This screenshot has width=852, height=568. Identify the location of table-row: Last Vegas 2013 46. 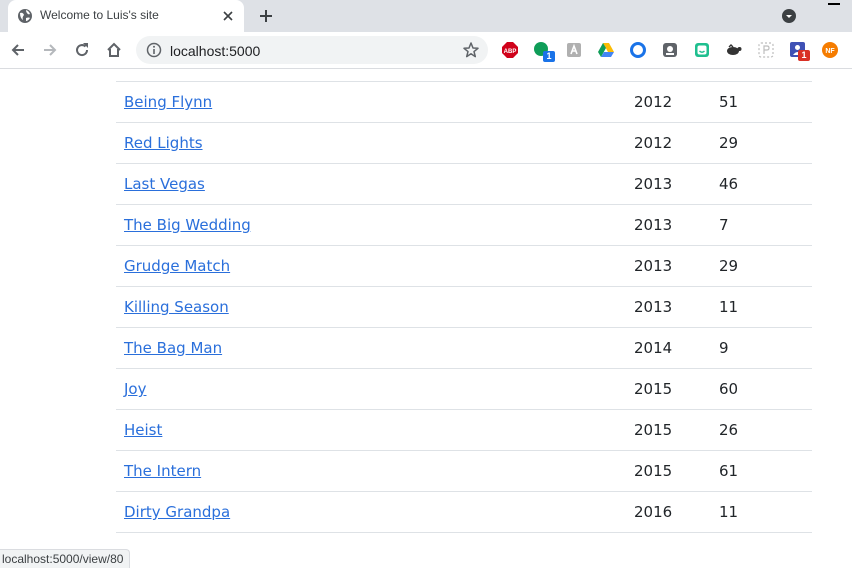
(464, 184).